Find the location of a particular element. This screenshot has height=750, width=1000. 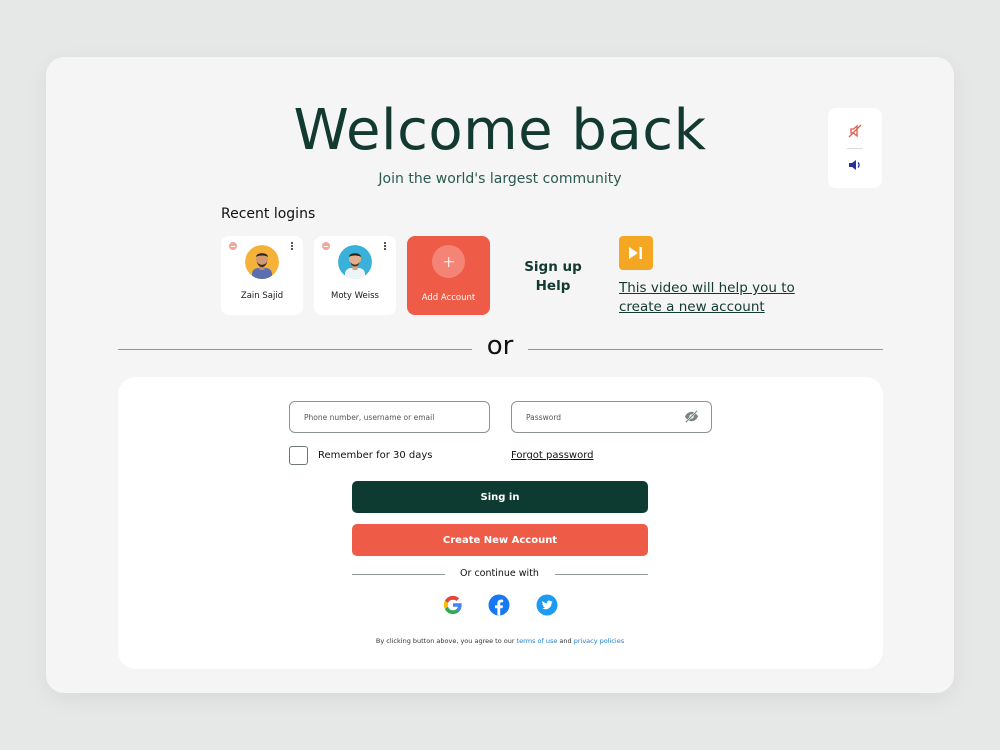

eye-off-icon is located at coordinates (691, 418).